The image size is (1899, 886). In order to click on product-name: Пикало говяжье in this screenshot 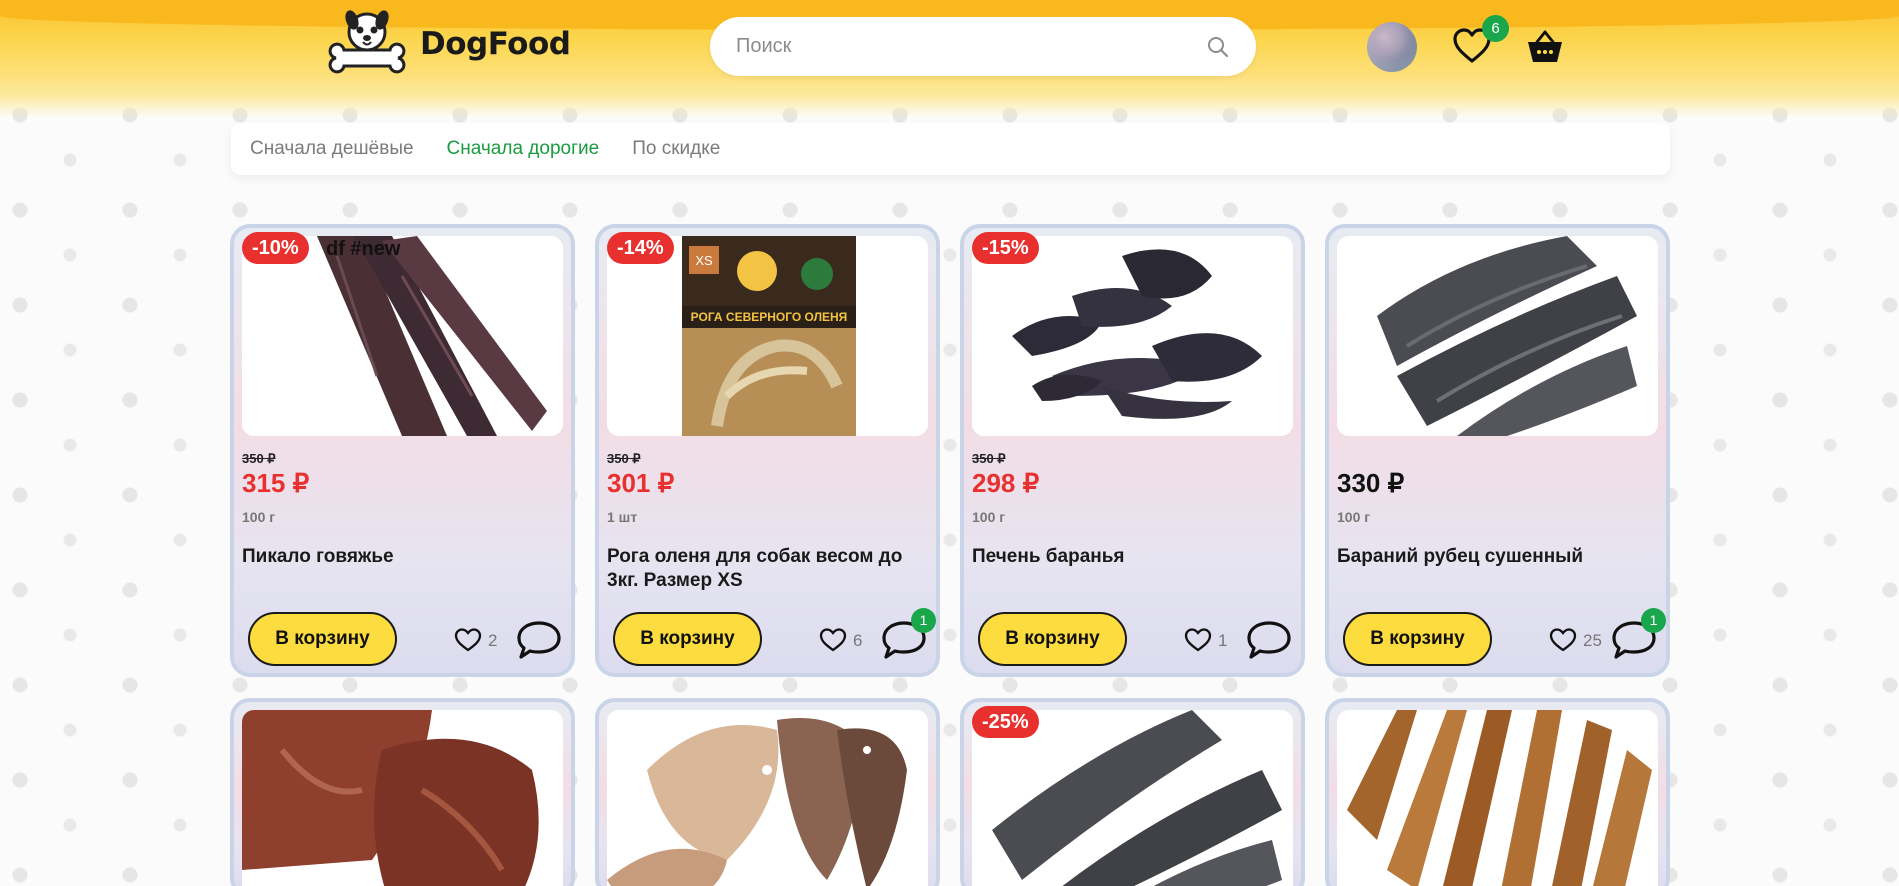, I will do `click(402, 557)`.